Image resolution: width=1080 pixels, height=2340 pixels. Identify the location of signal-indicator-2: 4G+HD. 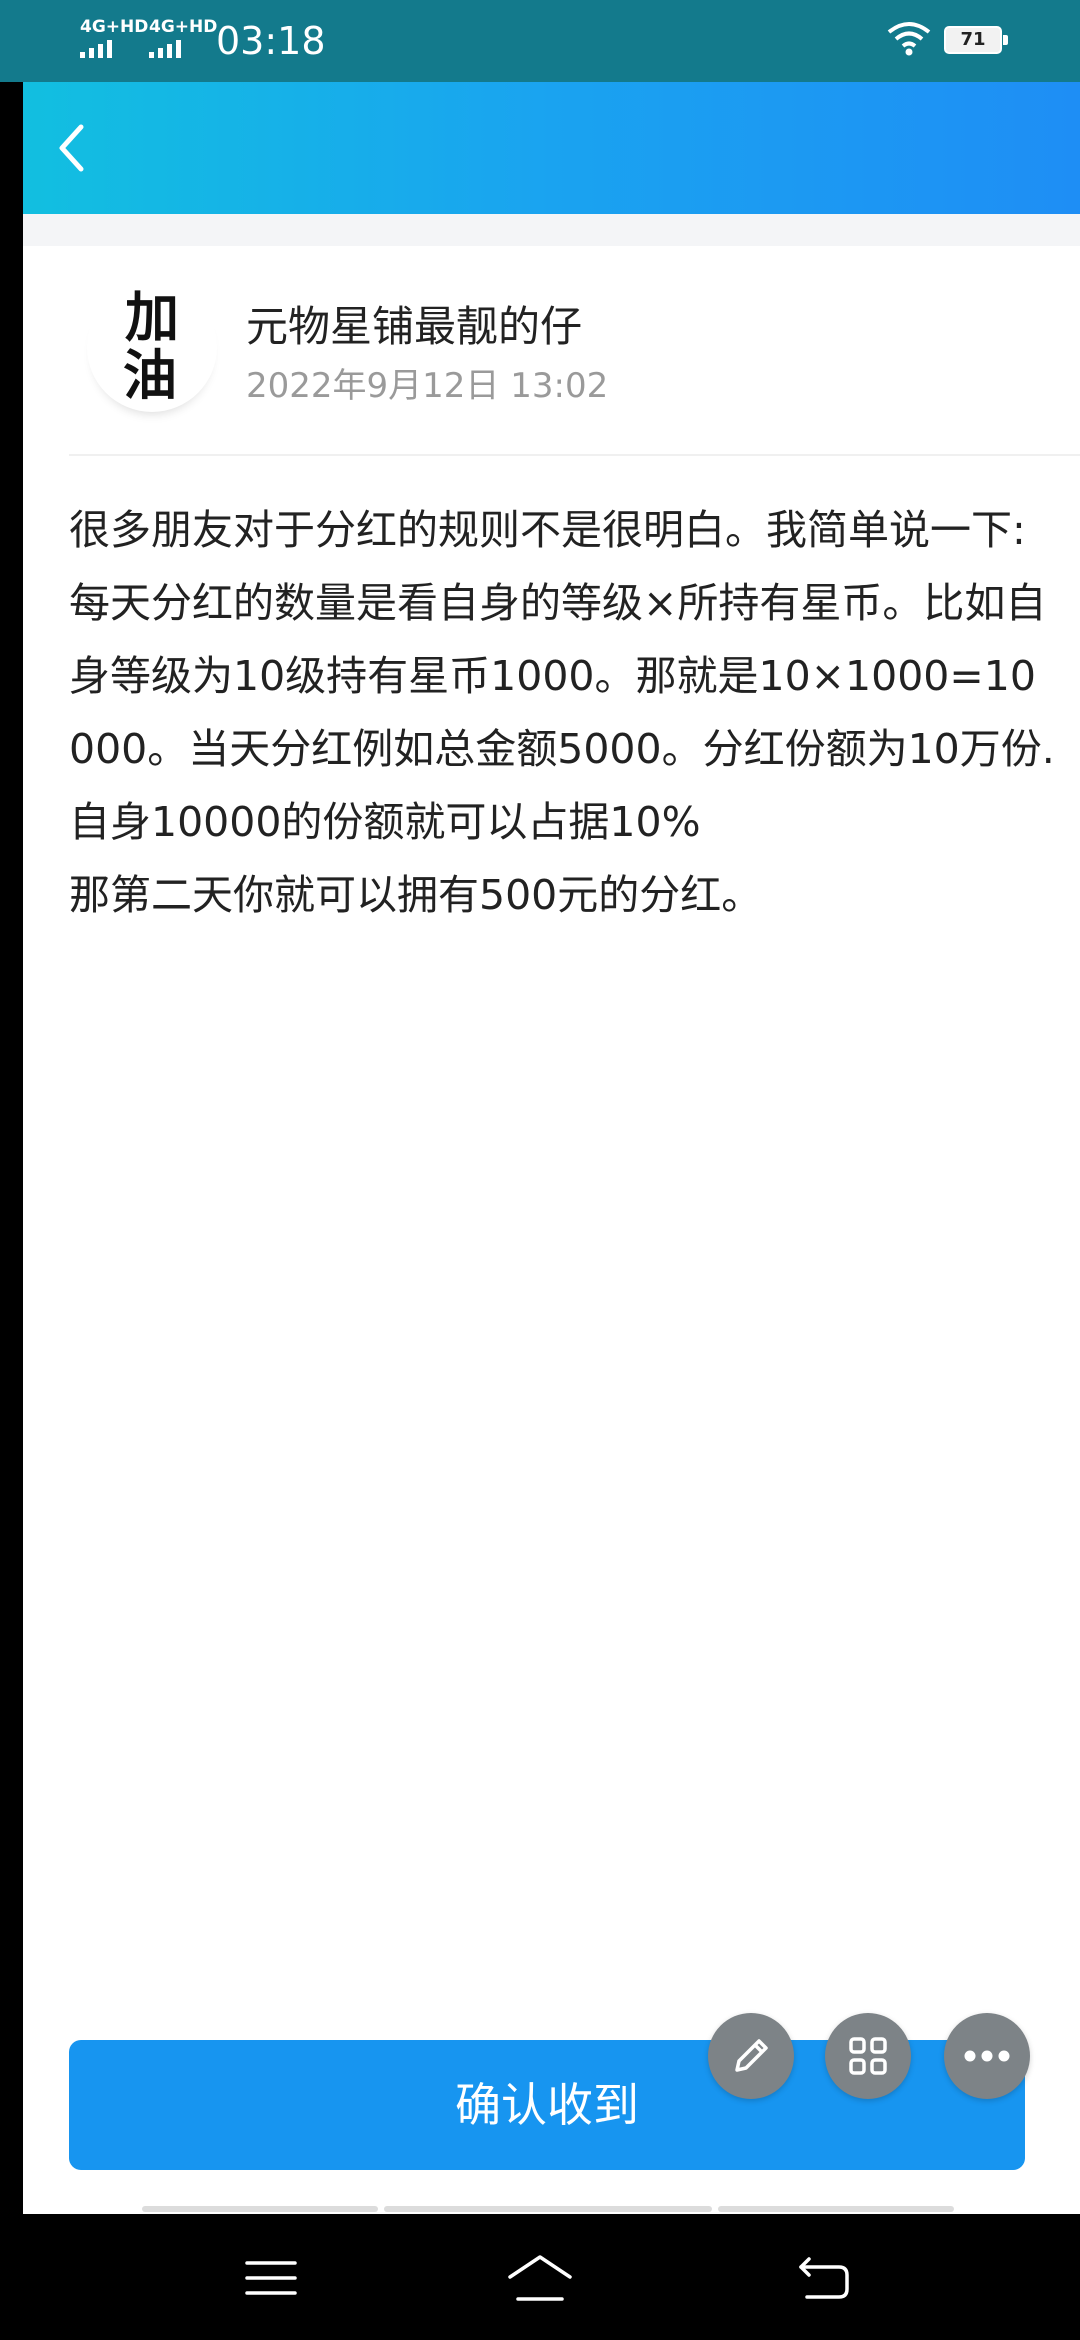
(183, 38).